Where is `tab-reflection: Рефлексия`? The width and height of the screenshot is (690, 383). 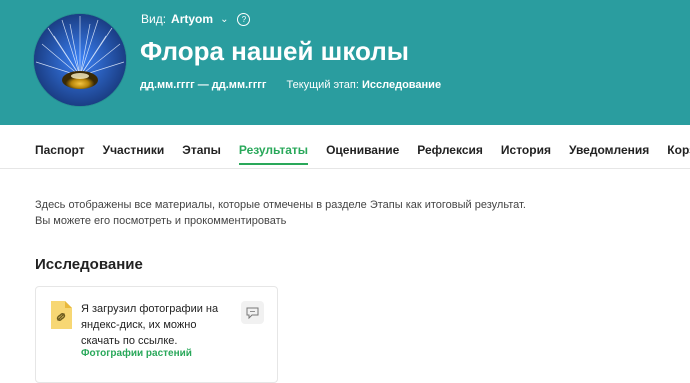
tab-reflection: Рефлексия is located at coordinates (450, 154).